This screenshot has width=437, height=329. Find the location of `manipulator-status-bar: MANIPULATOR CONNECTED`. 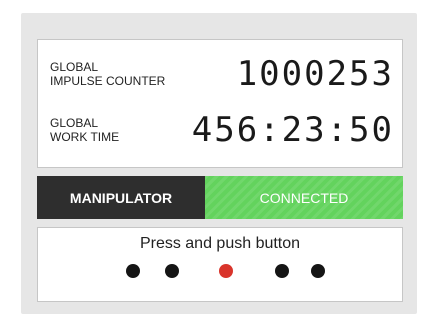

manipulator-status-bar: MANIPULATOR CONNECTED is located at coordinates (220, 197).